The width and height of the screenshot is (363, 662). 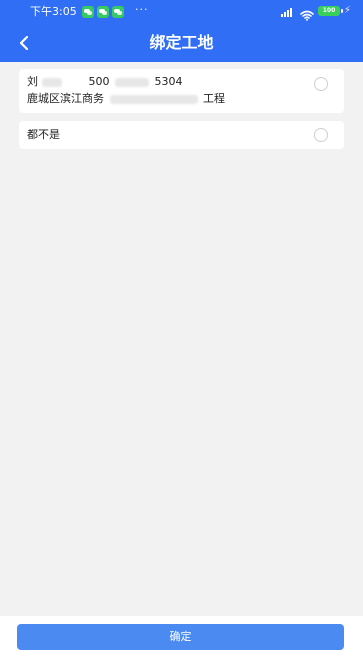 I want to click on charging-icon: ⚡, so click(x=348, y=10).